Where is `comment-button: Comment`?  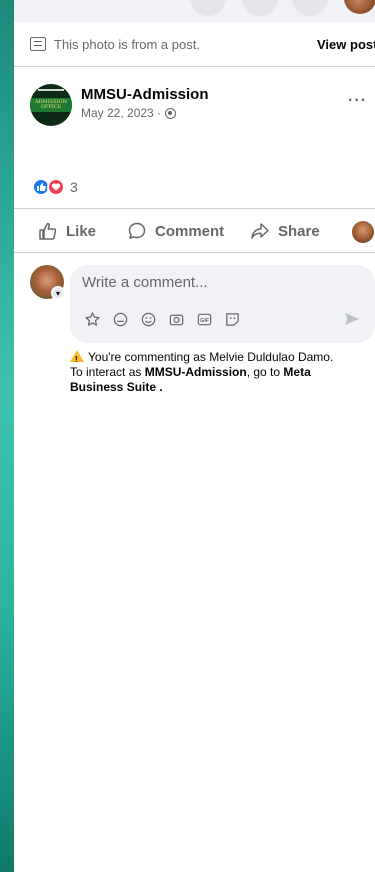 comment-button: Comment is located at coordinates (175, 231).